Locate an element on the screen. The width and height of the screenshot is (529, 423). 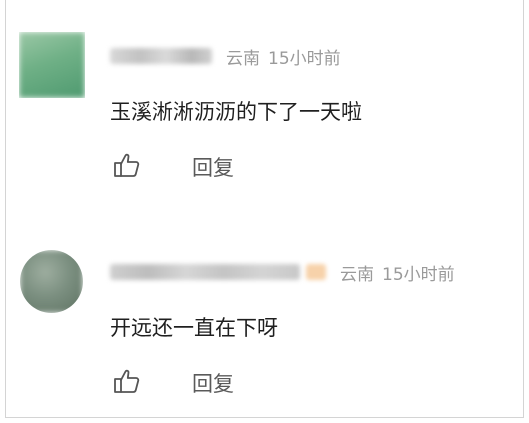
comment-text: 开远还一直在下呀 is located at coordinates (194, 328).